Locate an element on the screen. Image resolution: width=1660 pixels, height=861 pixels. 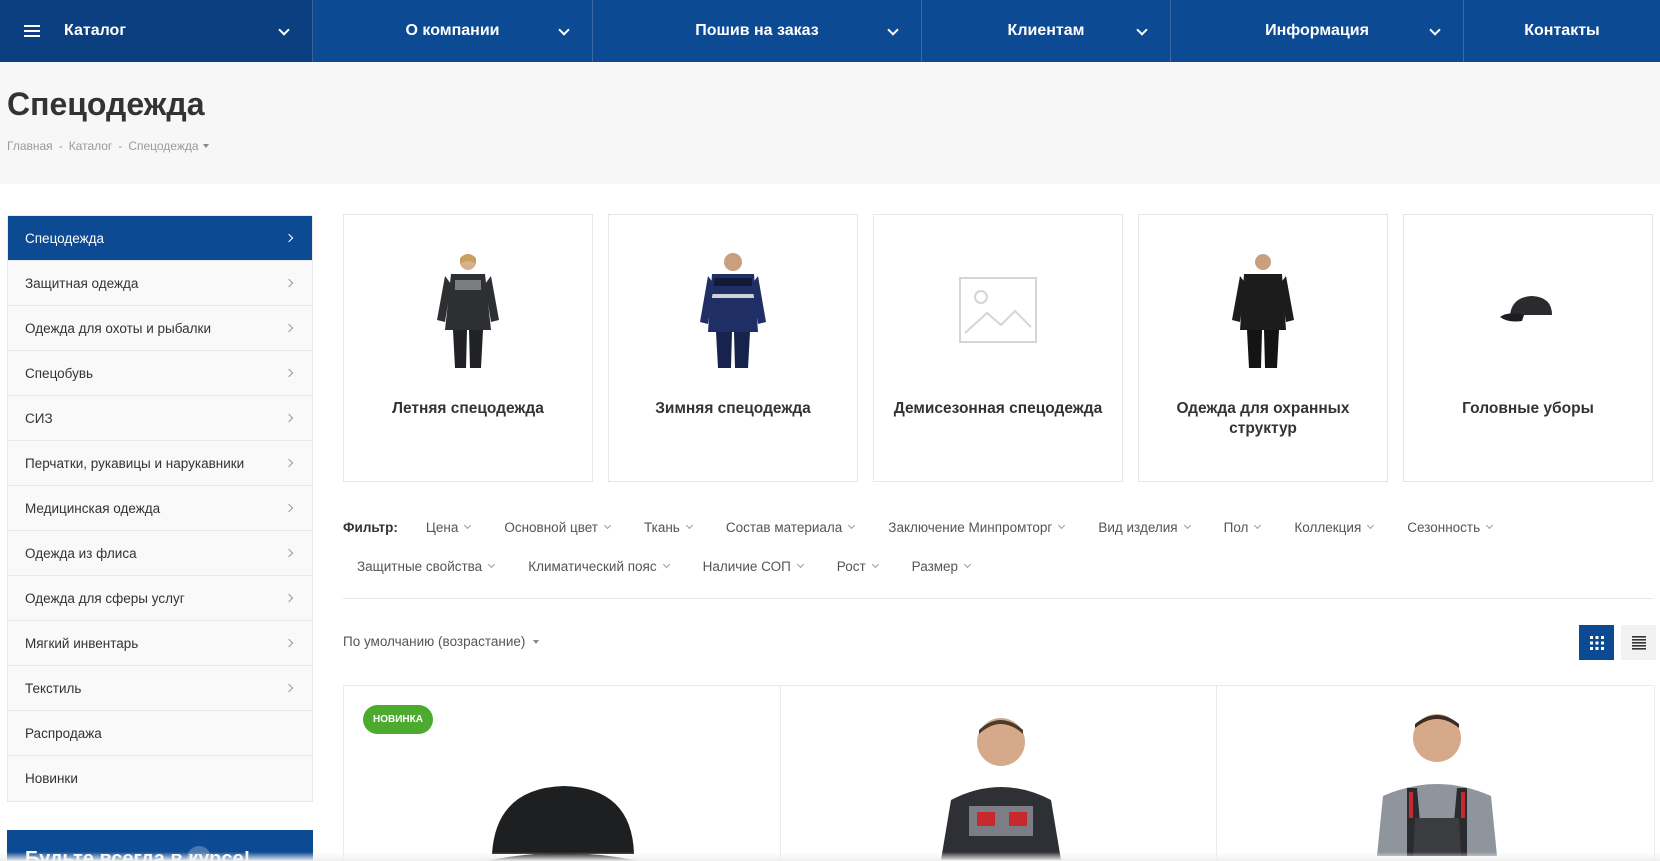
filter-item-label: Защитные свойства is located at coordinates (420, 566).